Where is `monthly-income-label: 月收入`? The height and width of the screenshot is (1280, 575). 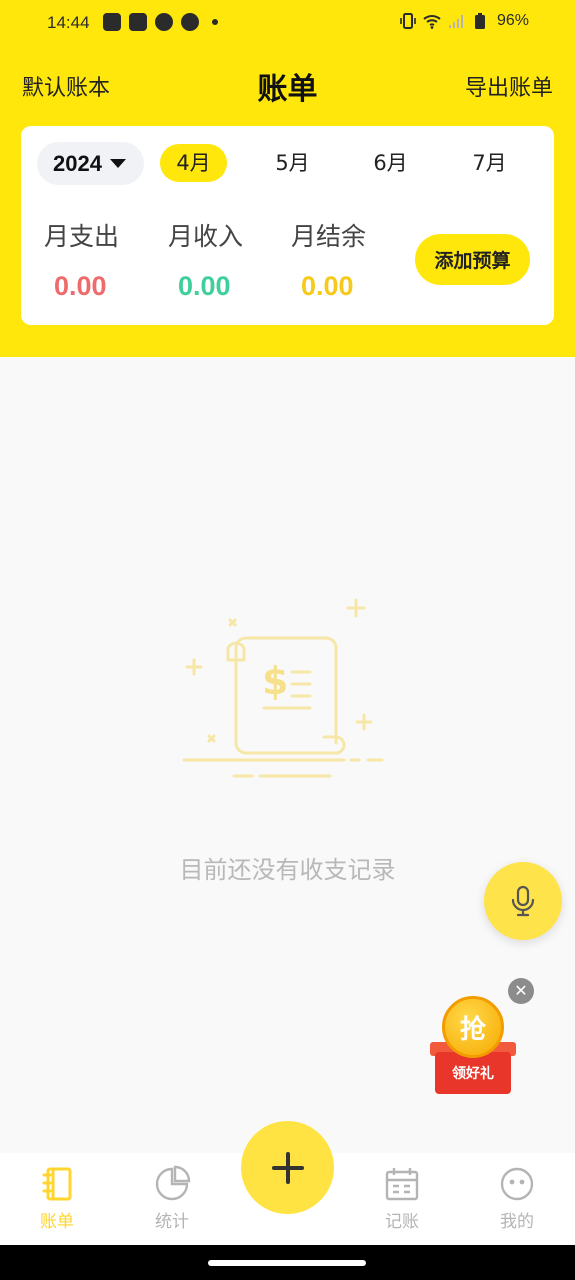
monthly-income-label: 月收入 is located at coordinates (206, 236).